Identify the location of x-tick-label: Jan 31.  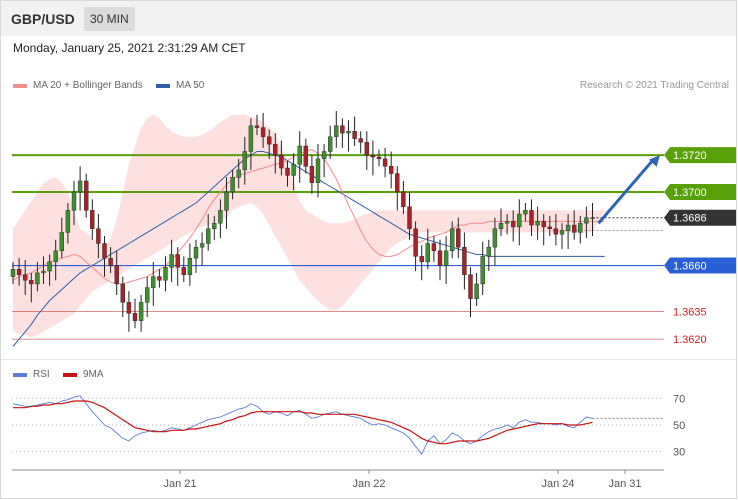
(624, 484).